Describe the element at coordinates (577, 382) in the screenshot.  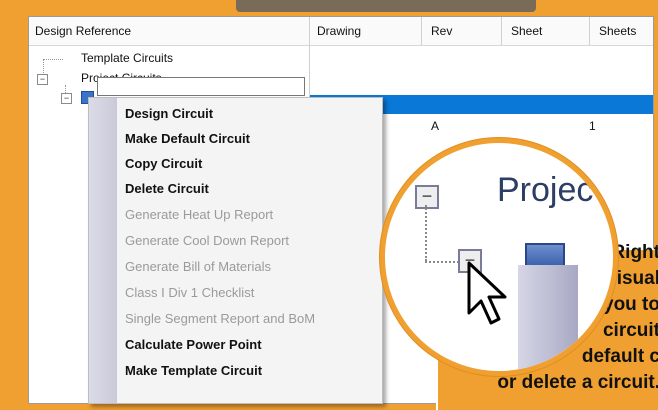
I see `callout-line: or delete a circuit.` at that location.